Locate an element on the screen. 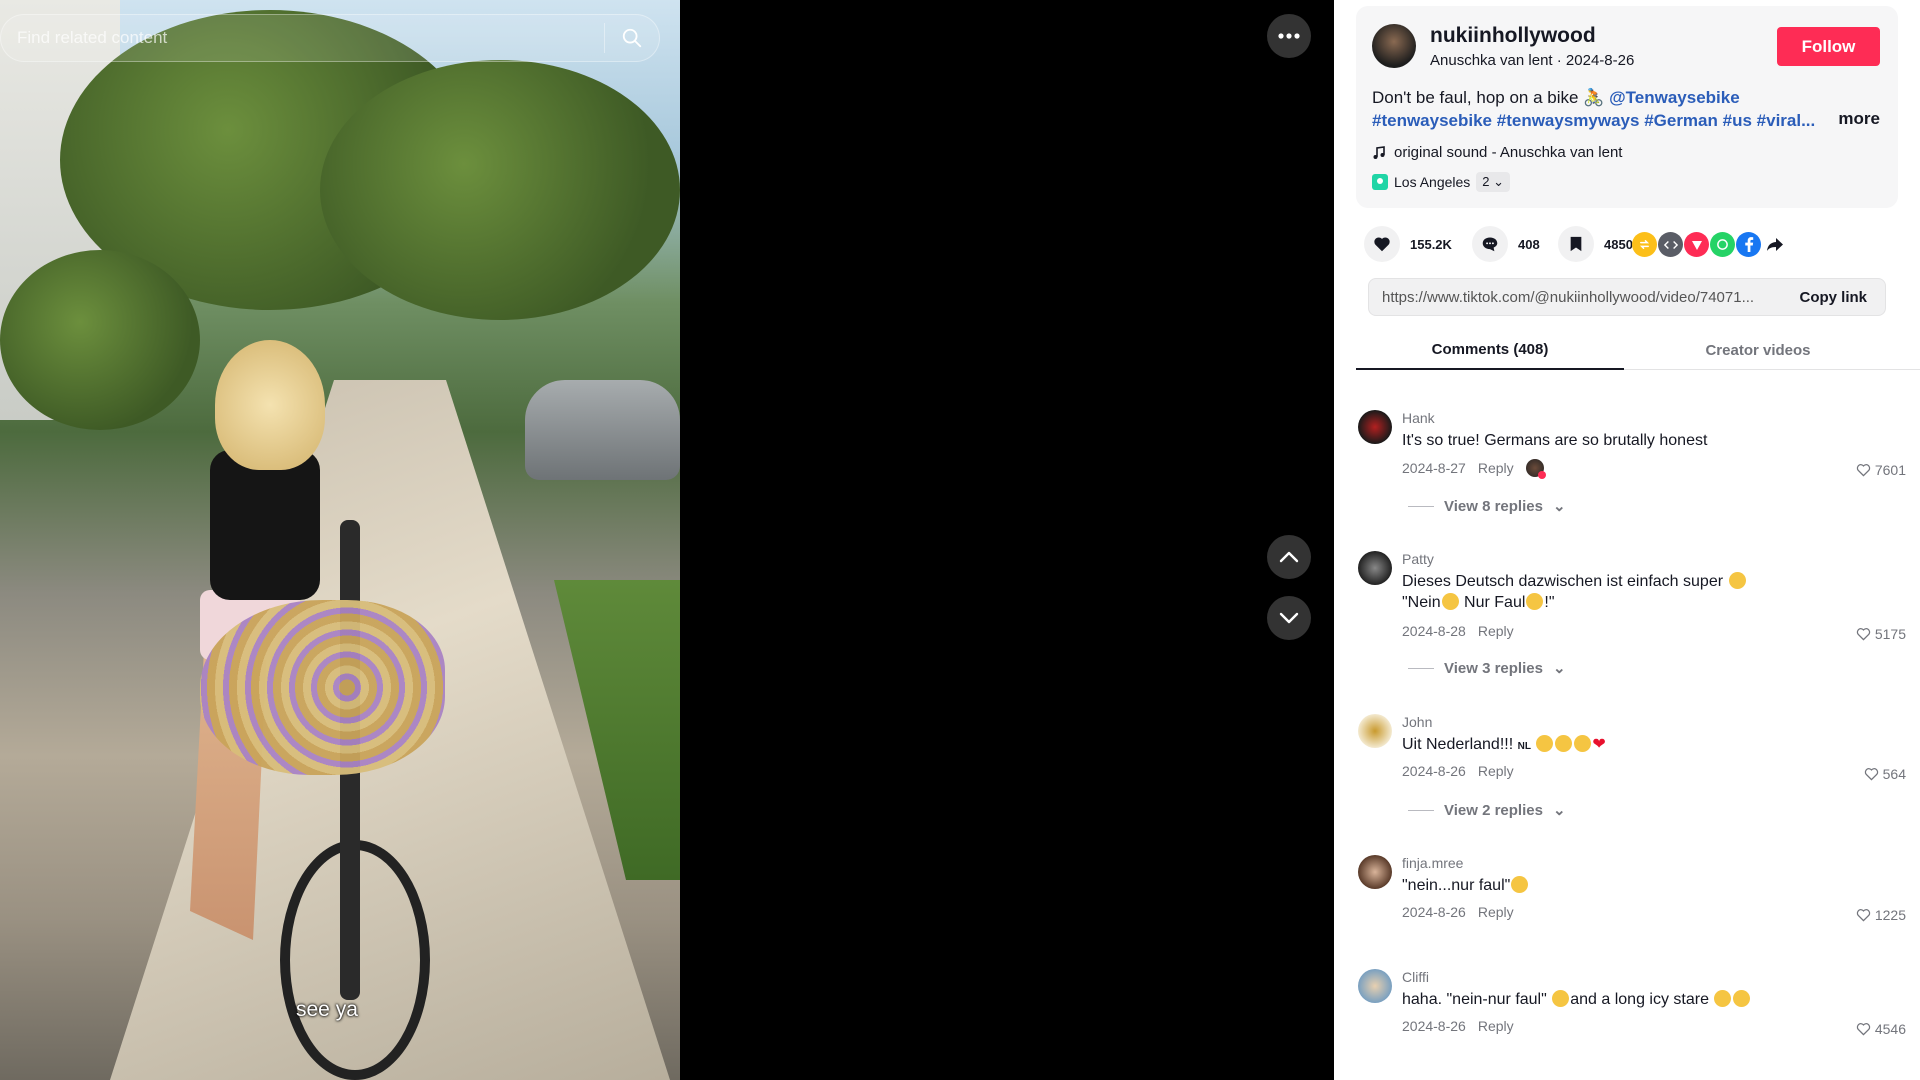 The width and height of the screenshot is (1920, 1080). next-video-button is located at coordinates (1289, 618).